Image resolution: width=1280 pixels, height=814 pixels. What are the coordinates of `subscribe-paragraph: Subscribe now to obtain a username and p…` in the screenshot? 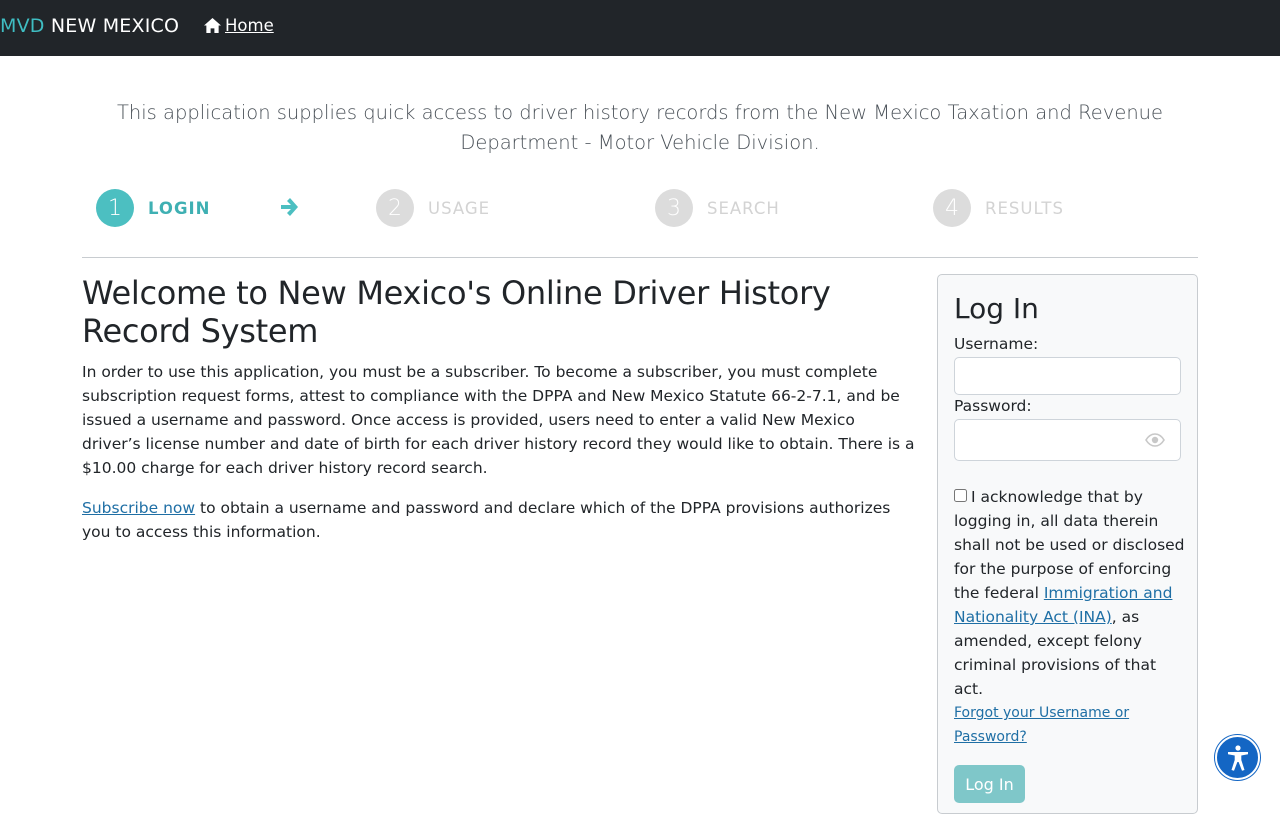 It's located at (499, 520).